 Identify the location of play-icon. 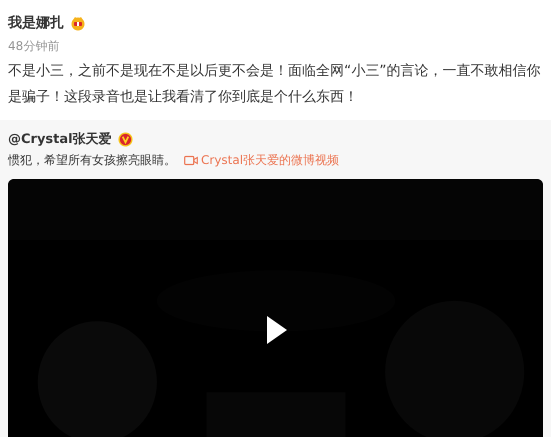
(277, 330).